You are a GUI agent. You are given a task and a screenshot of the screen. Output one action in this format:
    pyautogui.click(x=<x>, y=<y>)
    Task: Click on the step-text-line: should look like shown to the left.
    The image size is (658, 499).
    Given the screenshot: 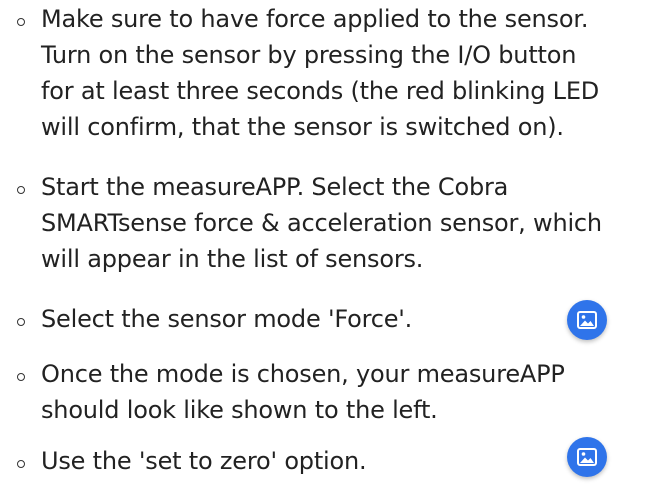 What is the action you would take?
    pyautogui.click(x=239, y=410)
    